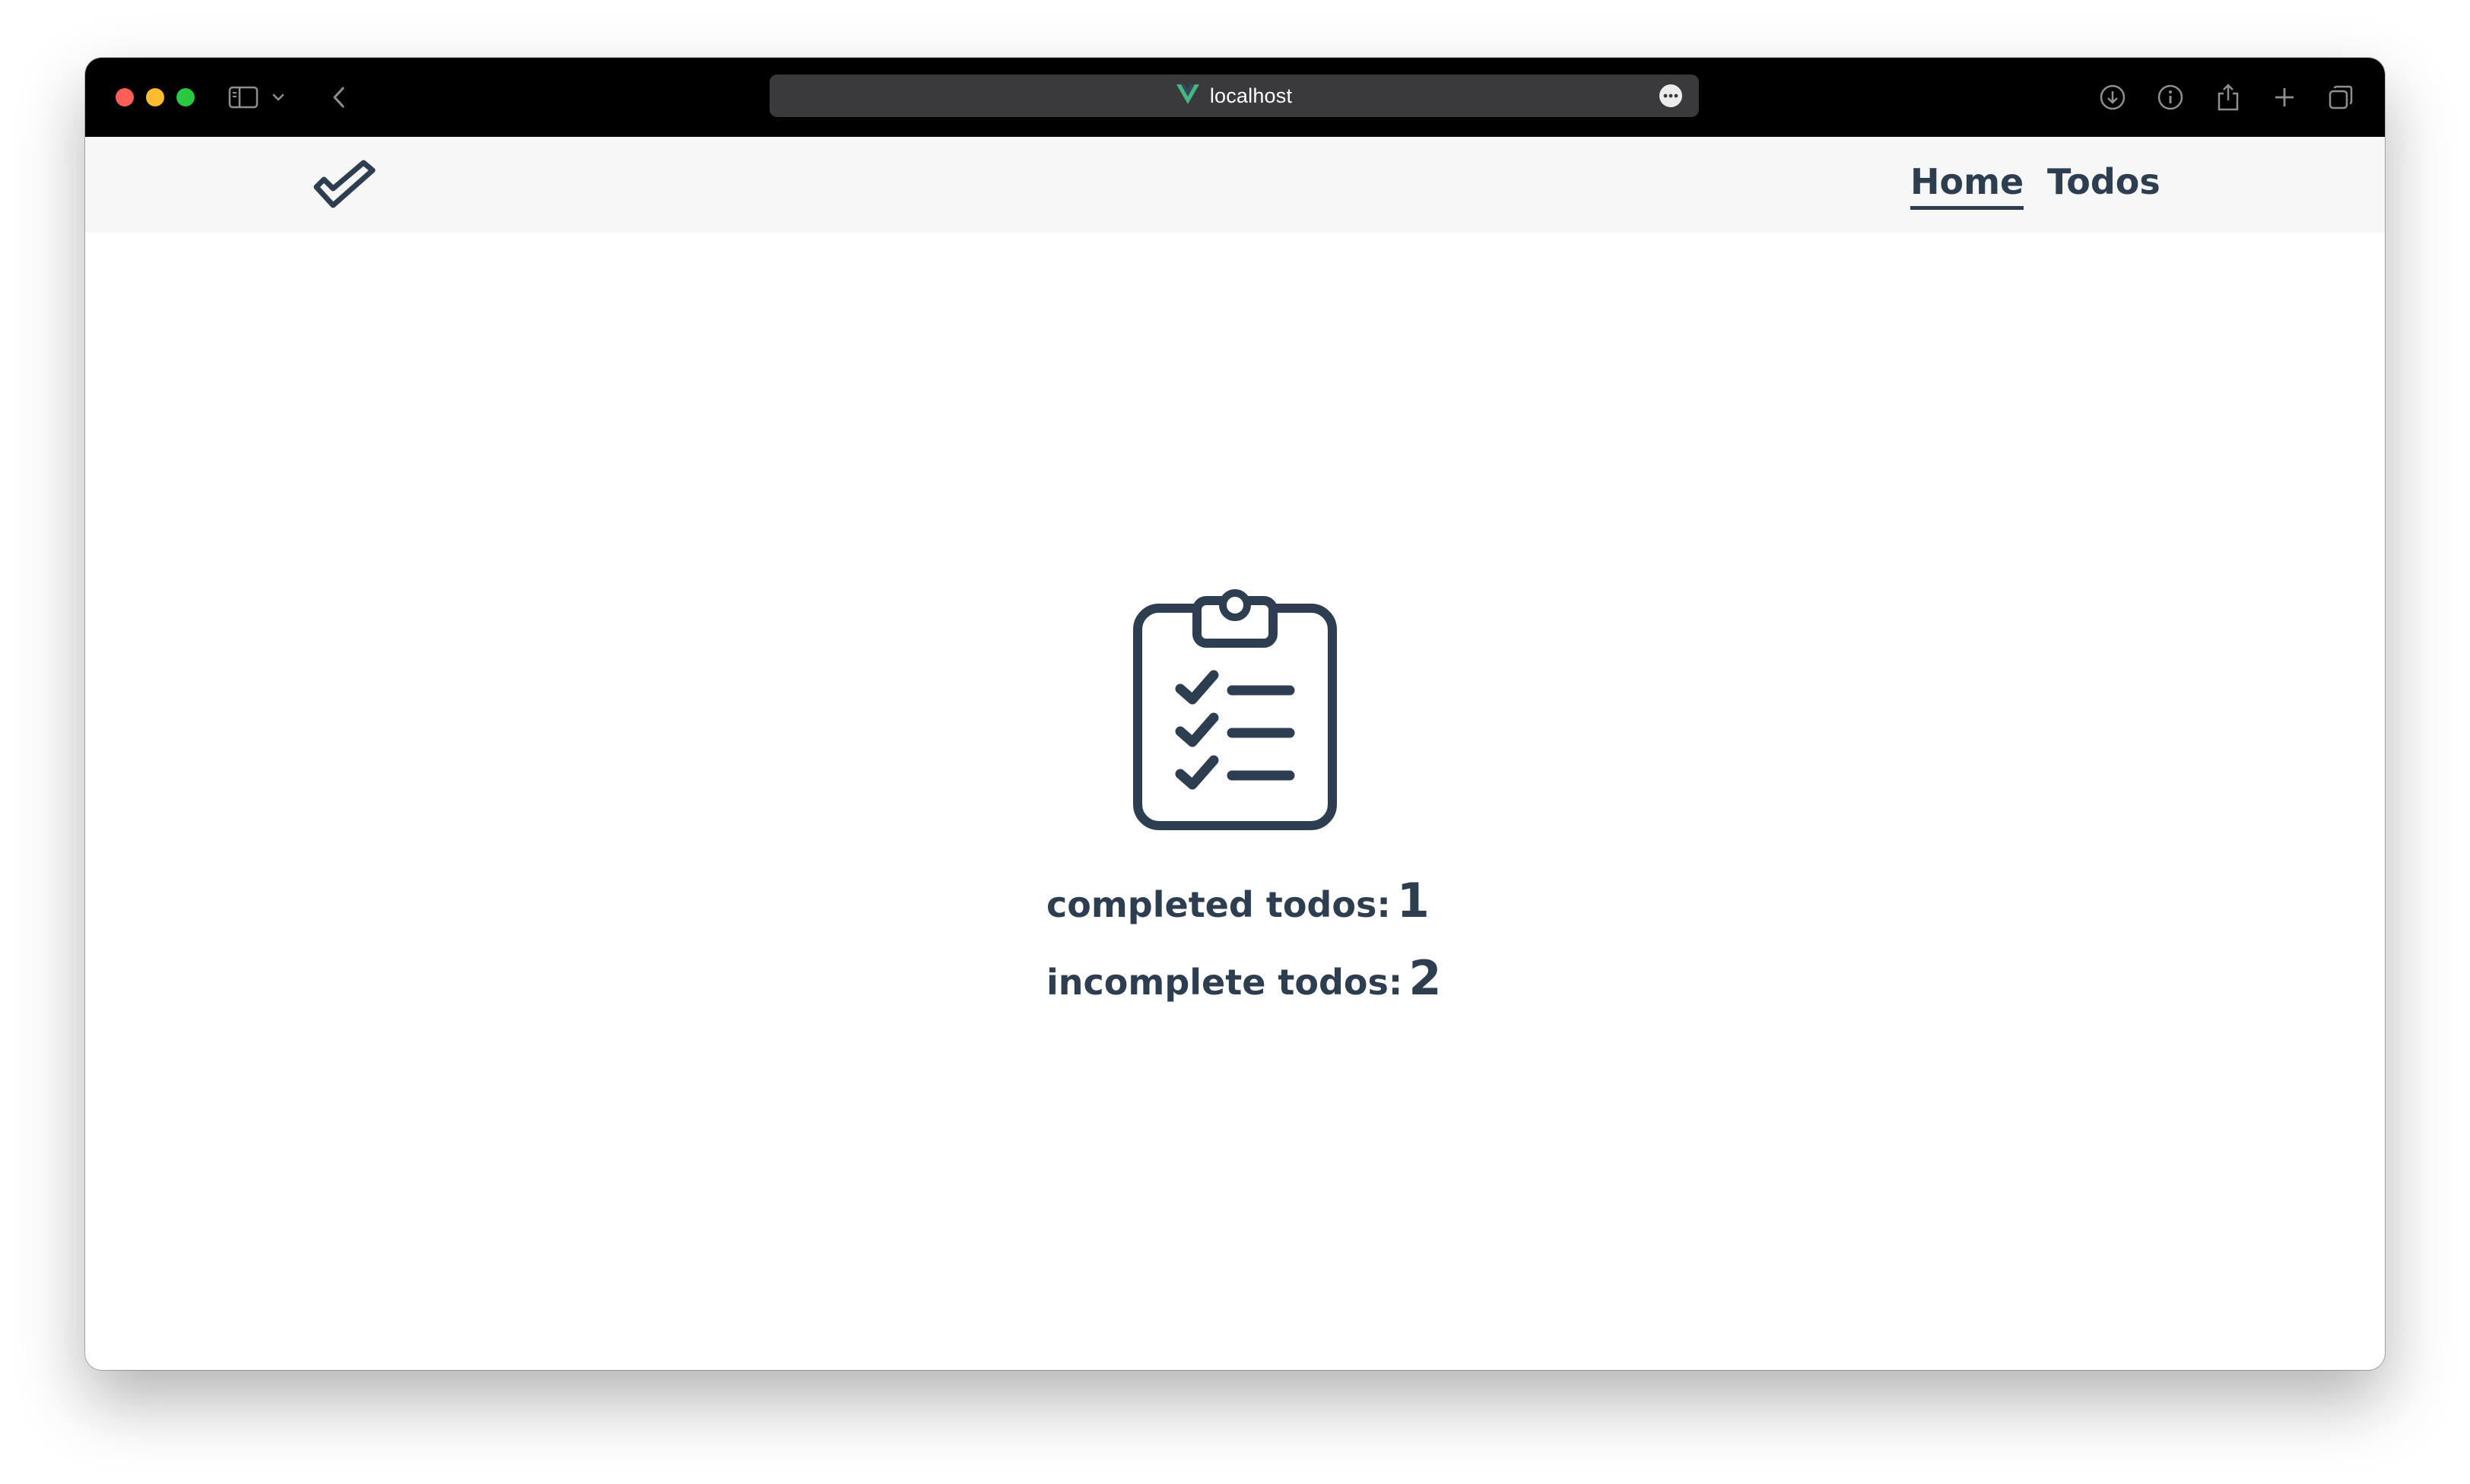 Image resolution: width=2470 pixels, height=1484 pixels. I want to click on tabs-icon, so click(2340, 97).